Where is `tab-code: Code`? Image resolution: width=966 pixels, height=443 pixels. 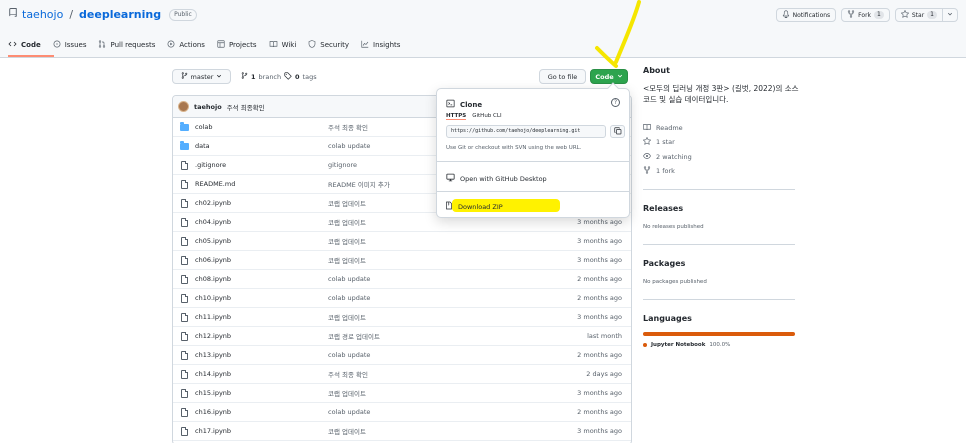
tab-code: Code is located at coordinates (24, 45).